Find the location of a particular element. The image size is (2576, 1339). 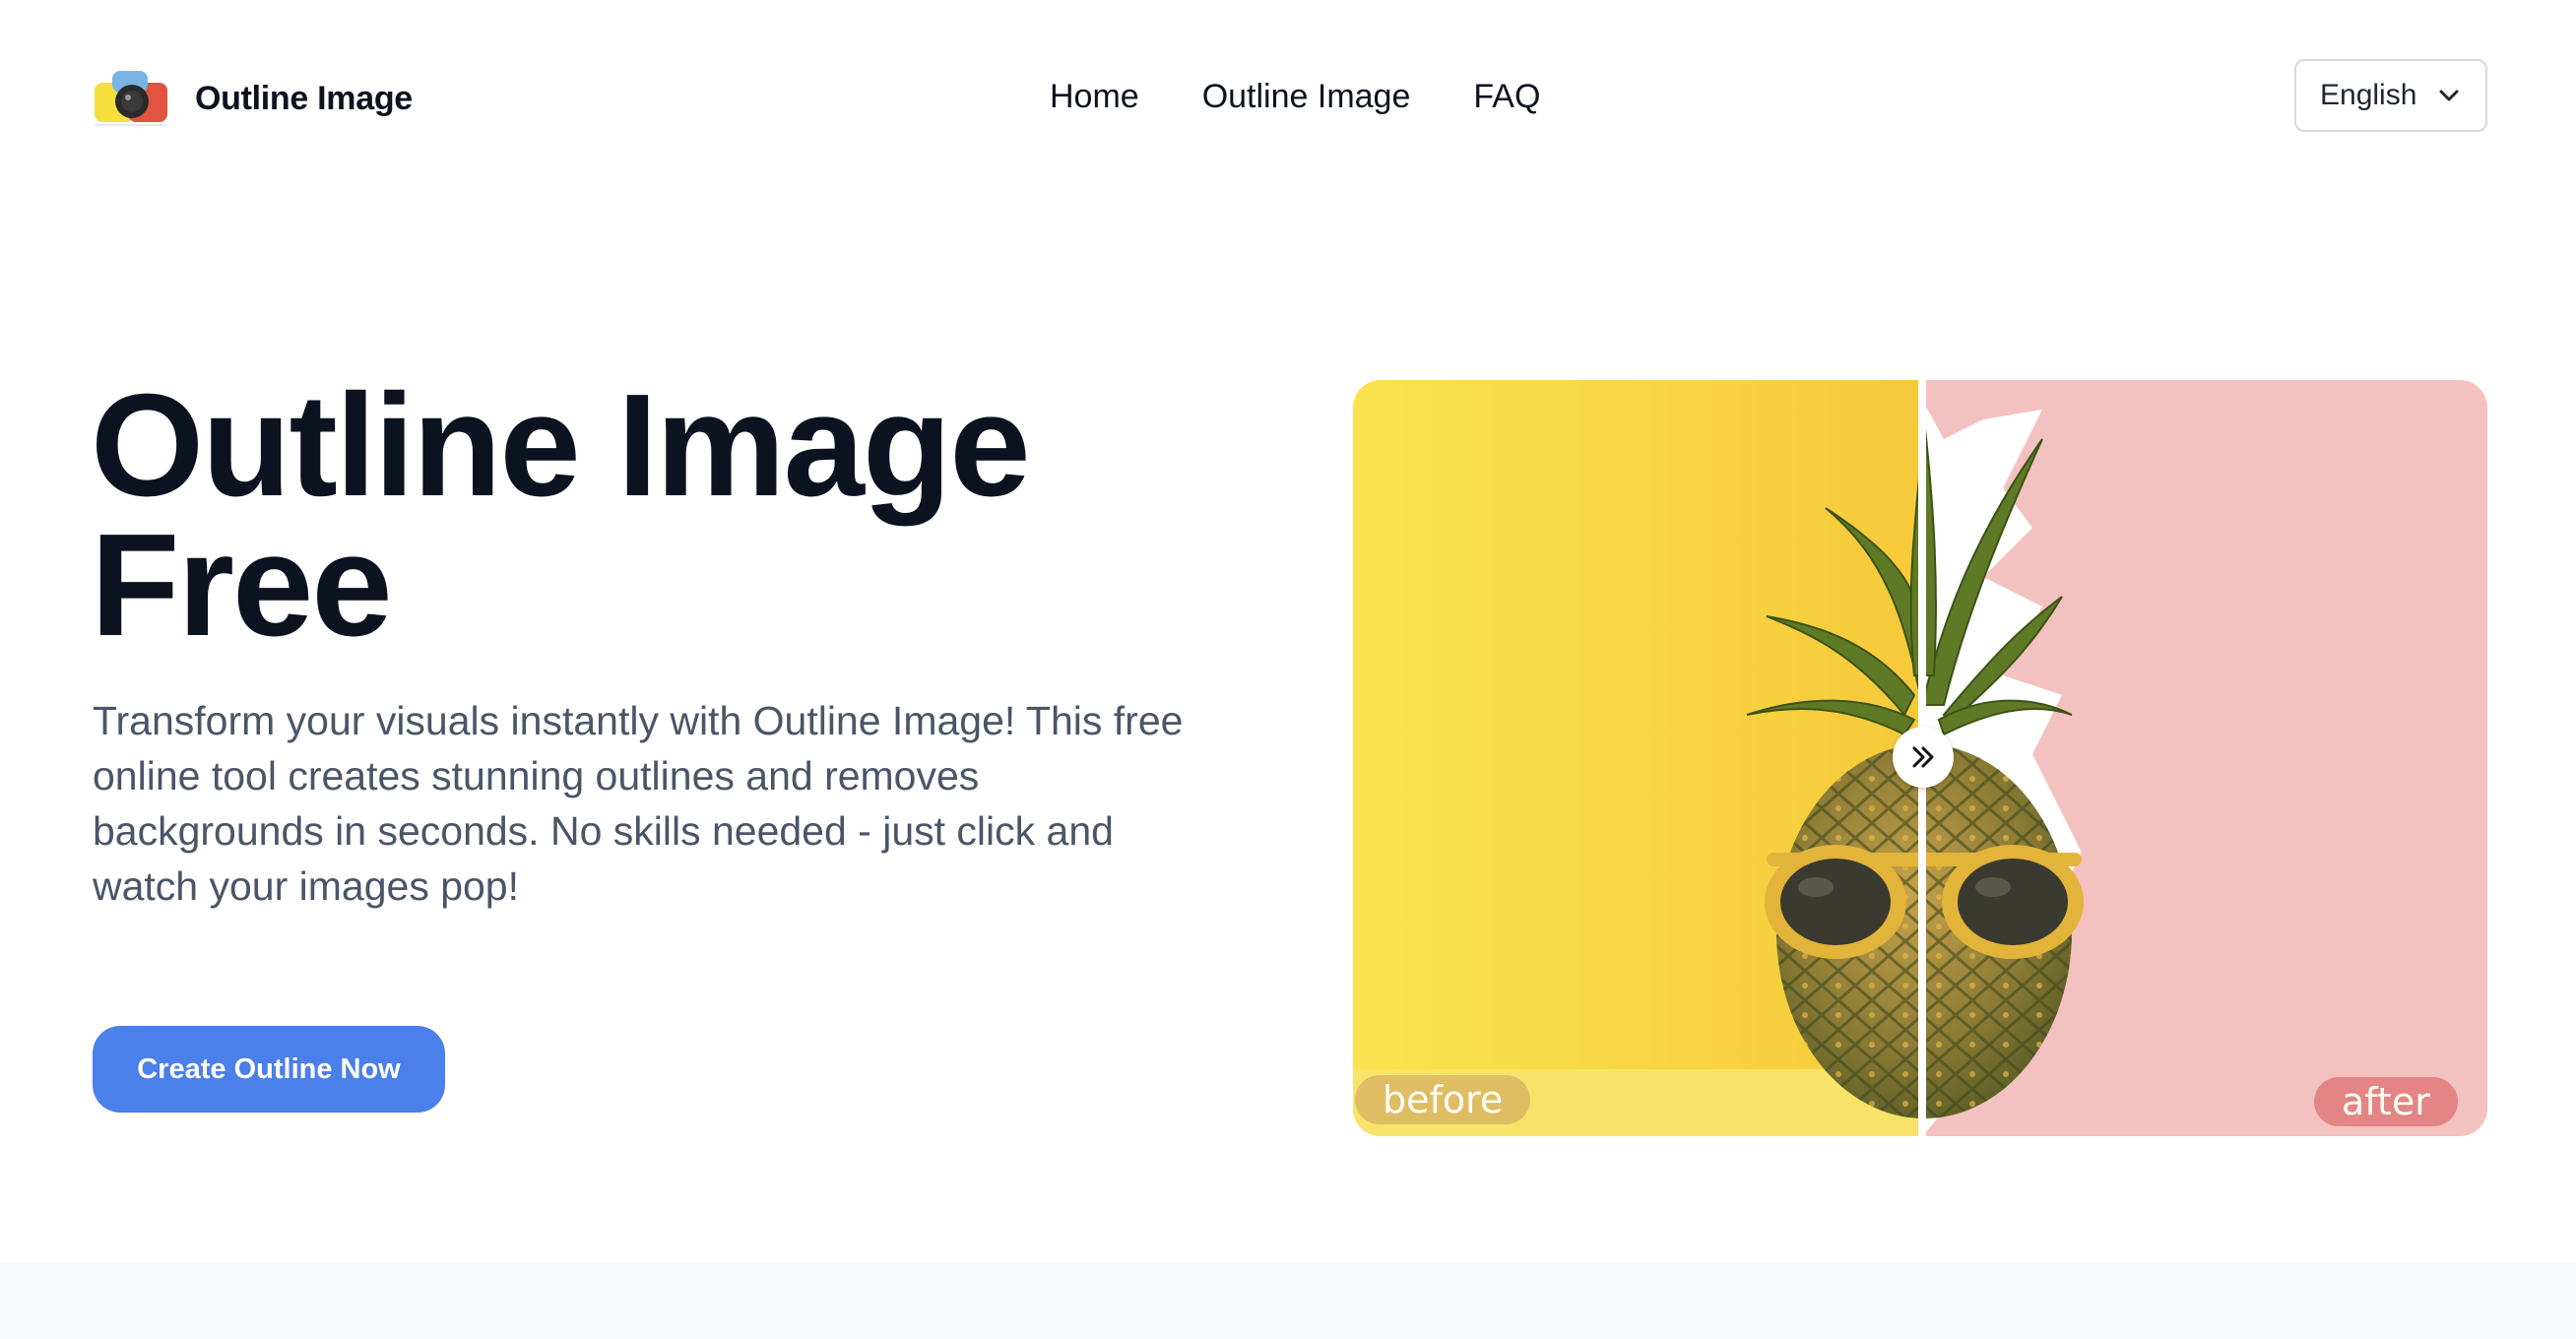

create-outline-button: Create Outline Now is located at coordinates (269, 1069).